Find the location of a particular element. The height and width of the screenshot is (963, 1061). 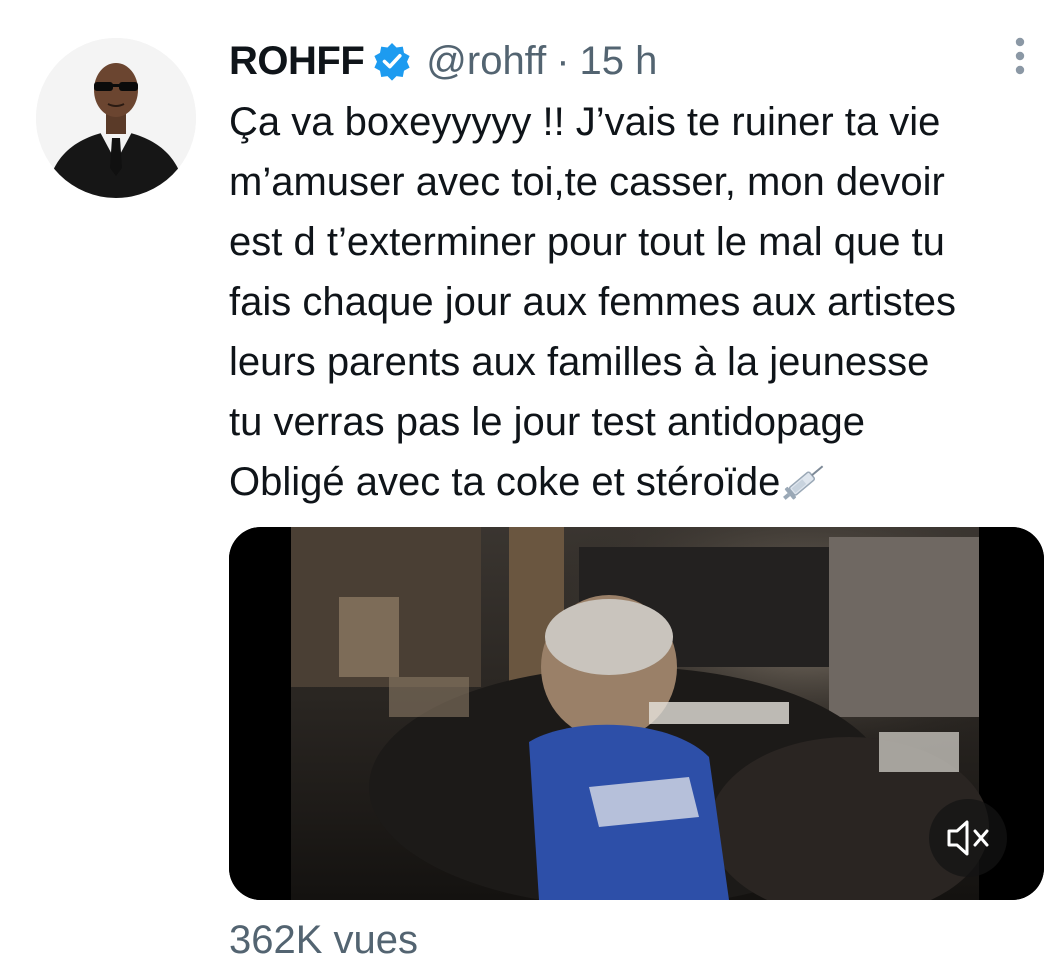

syringe-icon is located at coordinates (805, 481).